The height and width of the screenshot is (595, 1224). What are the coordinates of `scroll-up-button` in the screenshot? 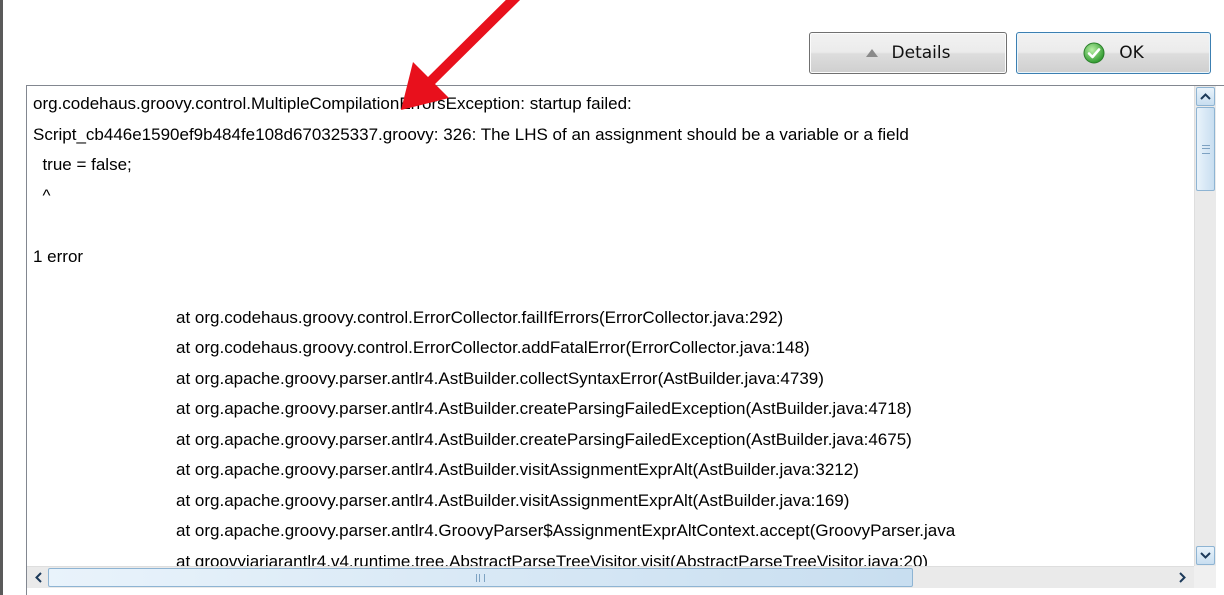 It's located at (1205, 96).